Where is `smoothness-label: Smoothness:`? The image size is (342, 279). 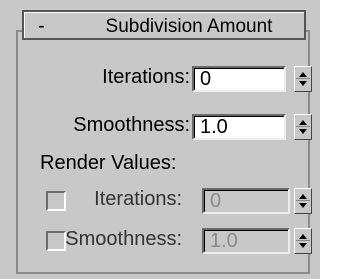
smoothness-label: Smoothness: is located at coordinates (131, 125).